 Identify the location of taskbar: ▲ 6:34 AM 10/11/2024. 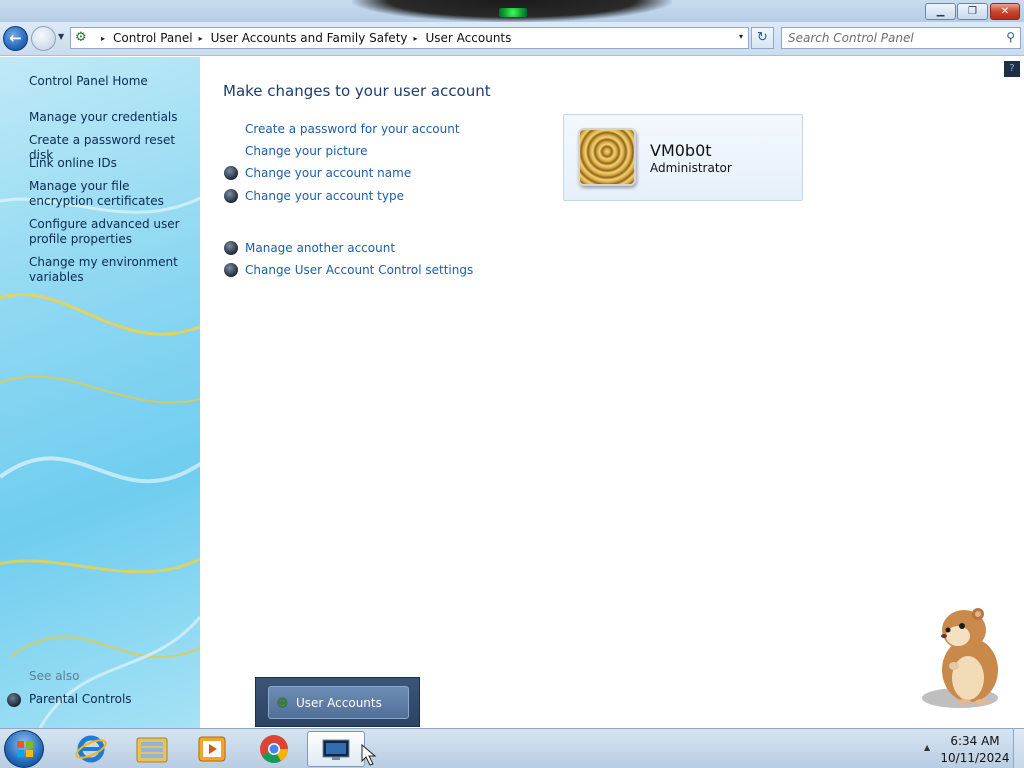
(512, 748).